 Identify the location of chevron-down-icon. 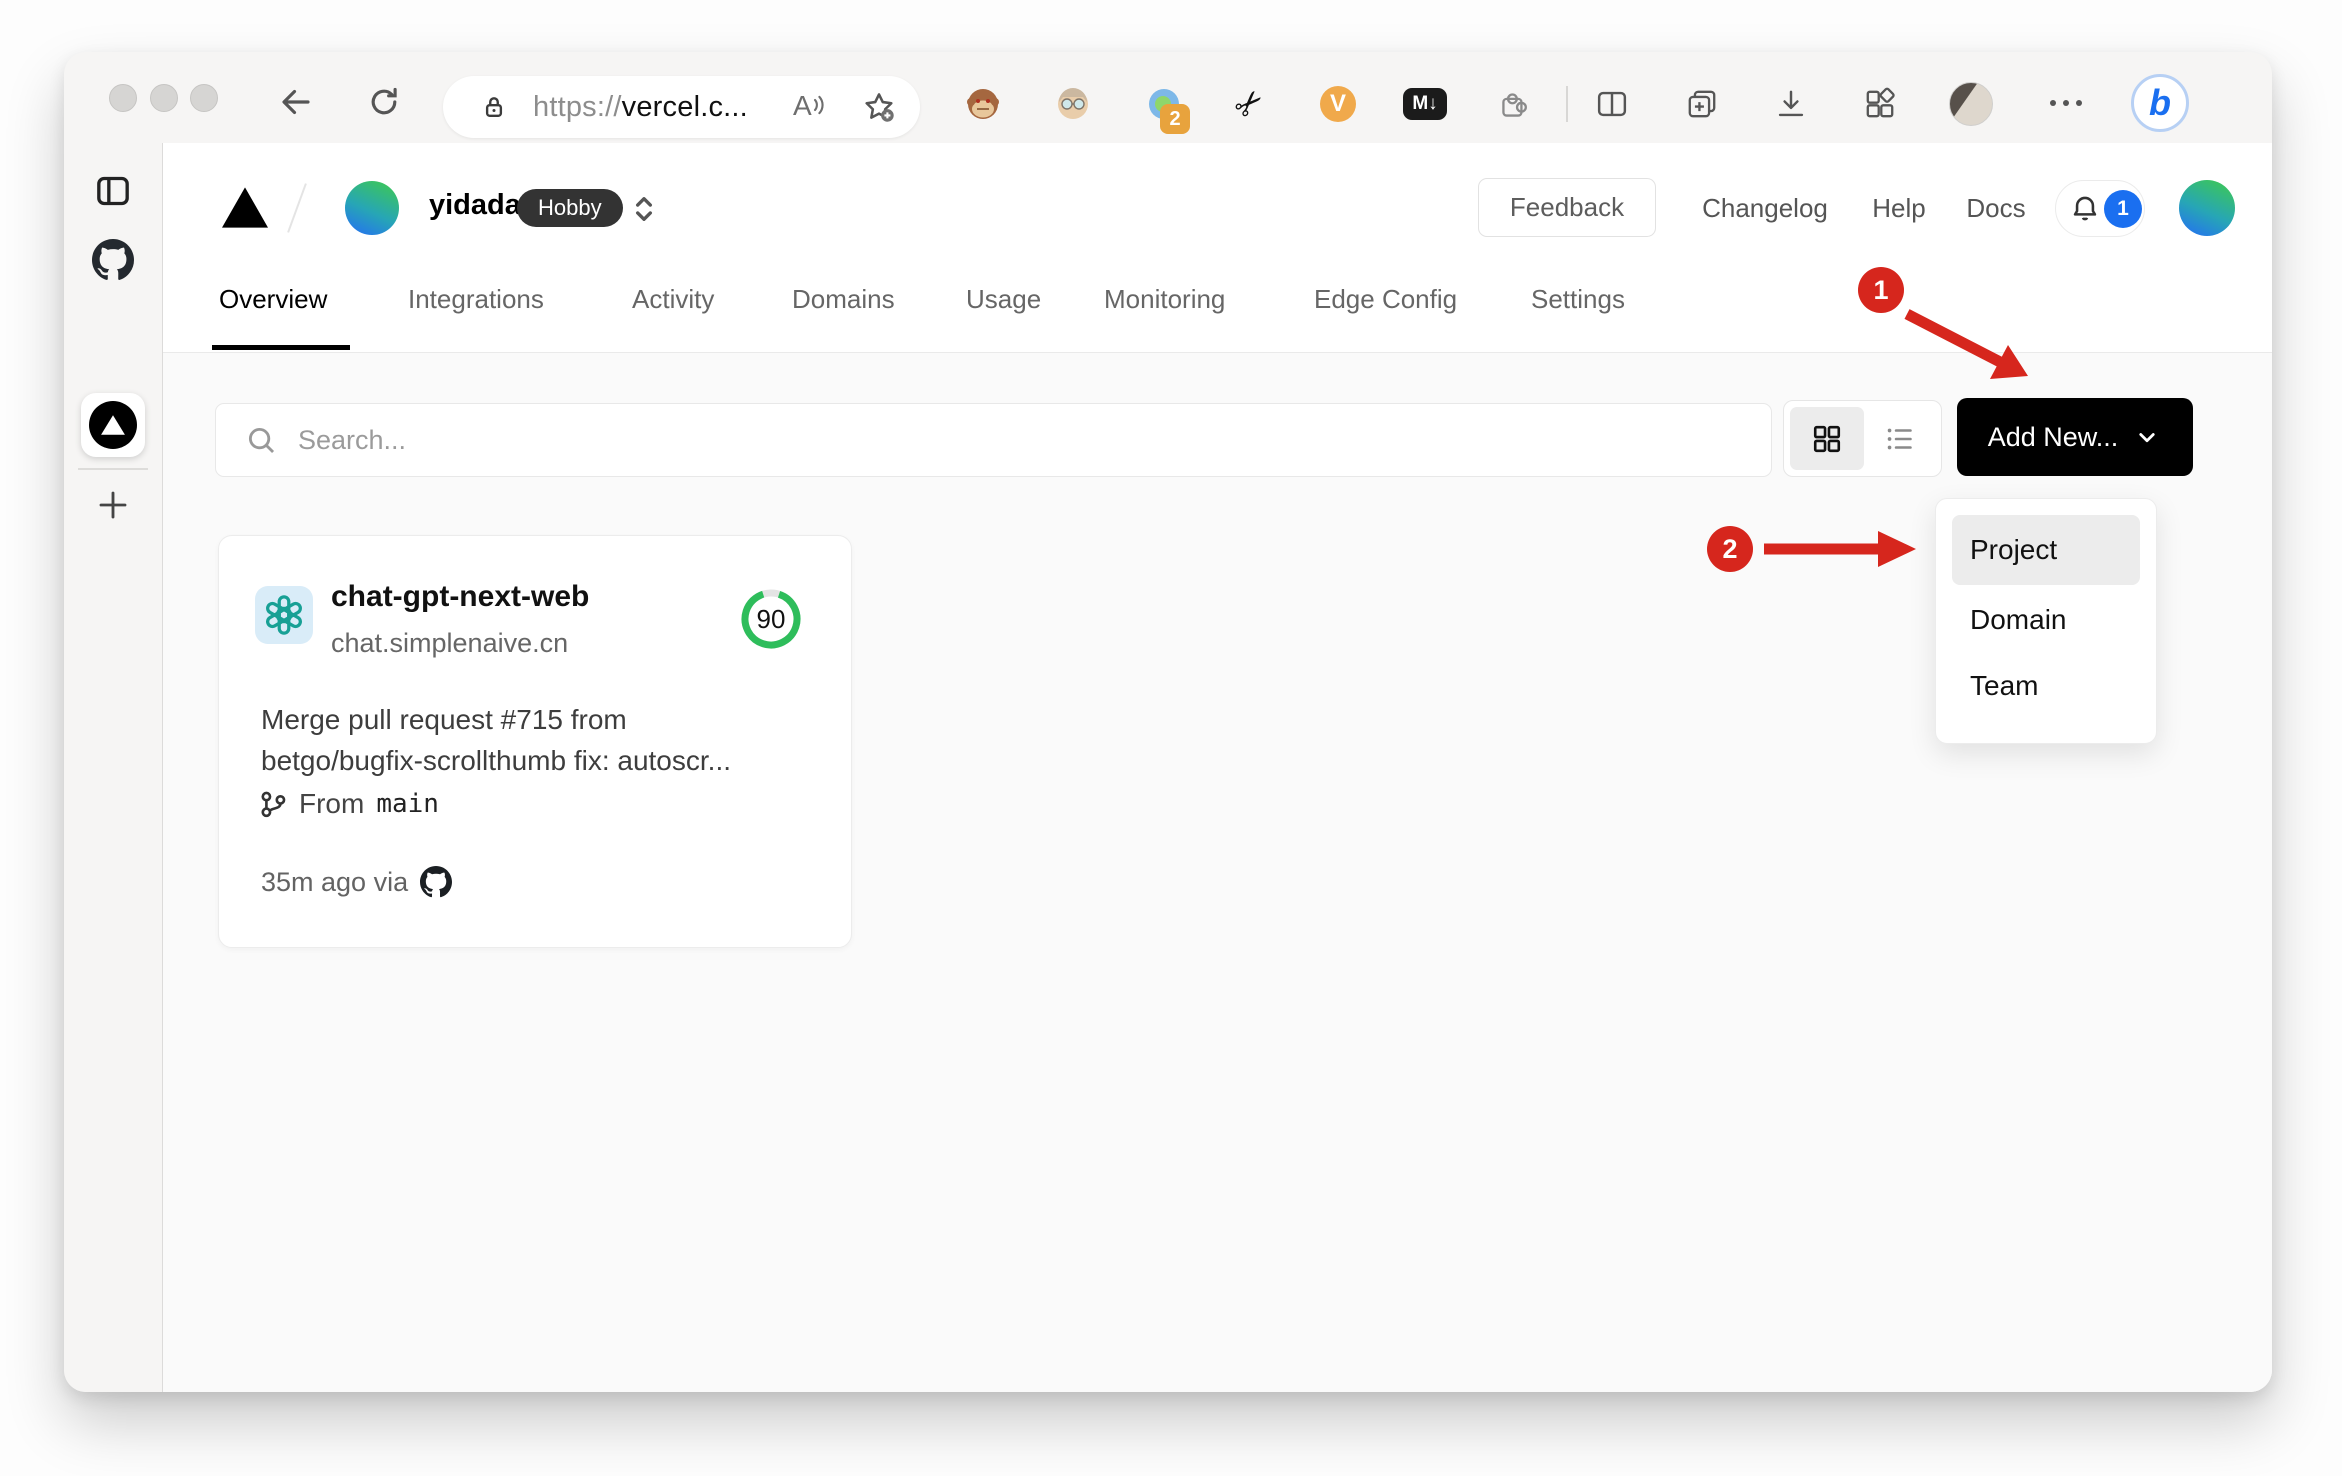
(2147, 438).